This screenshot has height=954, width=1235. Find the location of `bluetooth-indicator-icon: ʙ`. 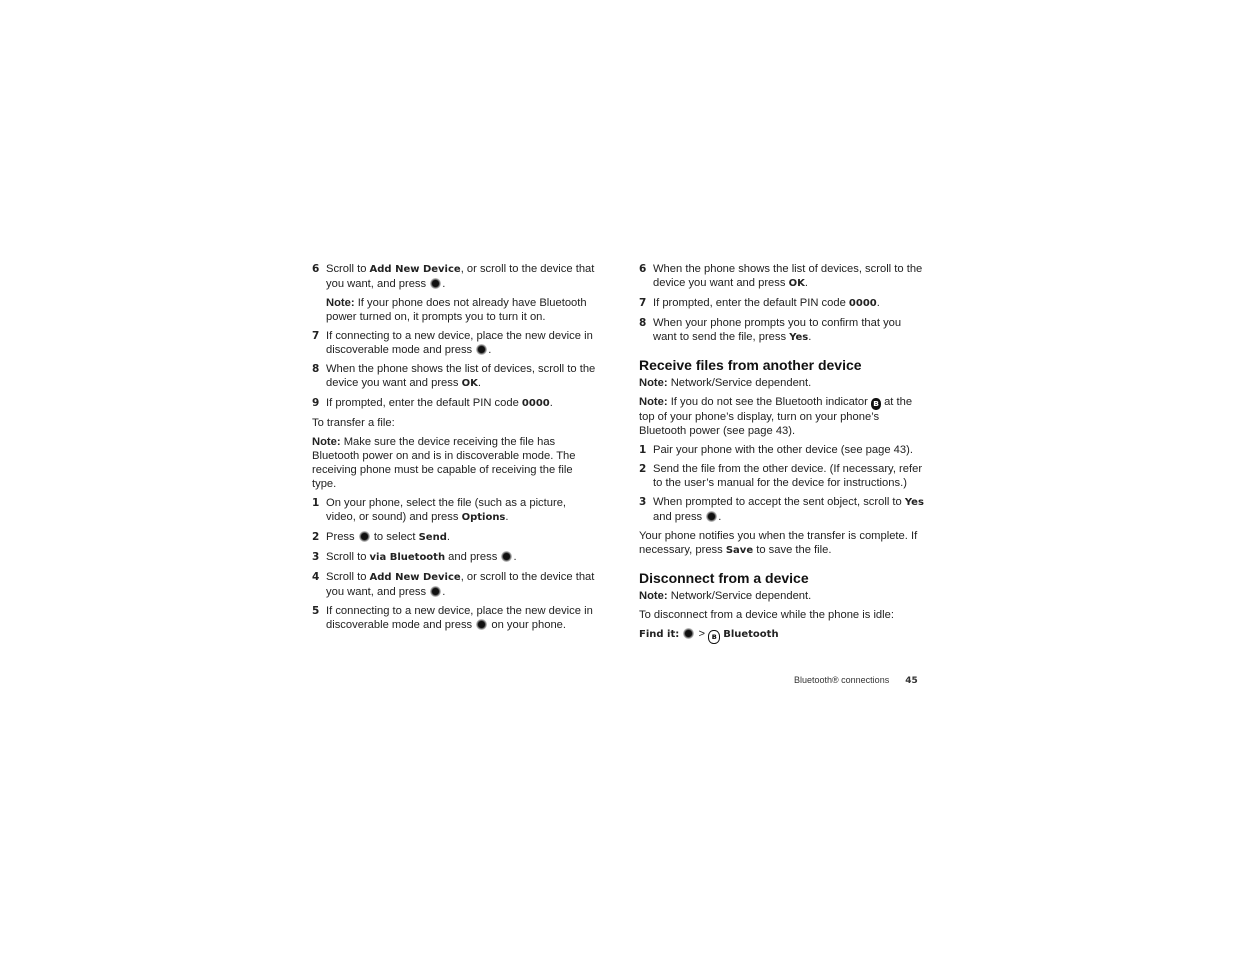

bluetooth-indicator-icon: ʙ is located at coordinates (875, 404).